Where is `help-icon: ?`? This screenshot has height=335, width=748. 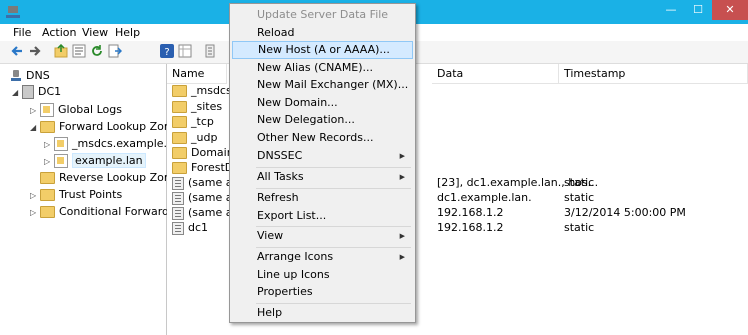
help-icon: ? is located at coordinates (167, 51).